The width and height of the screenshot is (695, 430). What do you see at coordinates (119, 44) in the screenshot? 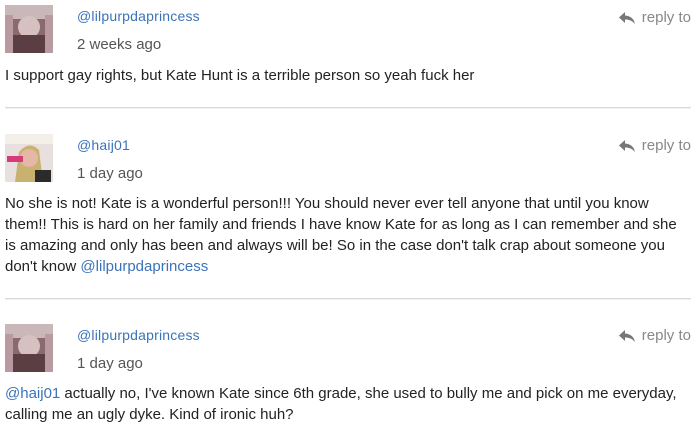
I see `comment-timestamp: 2 weeks ago` at bounding box center [119, 44].